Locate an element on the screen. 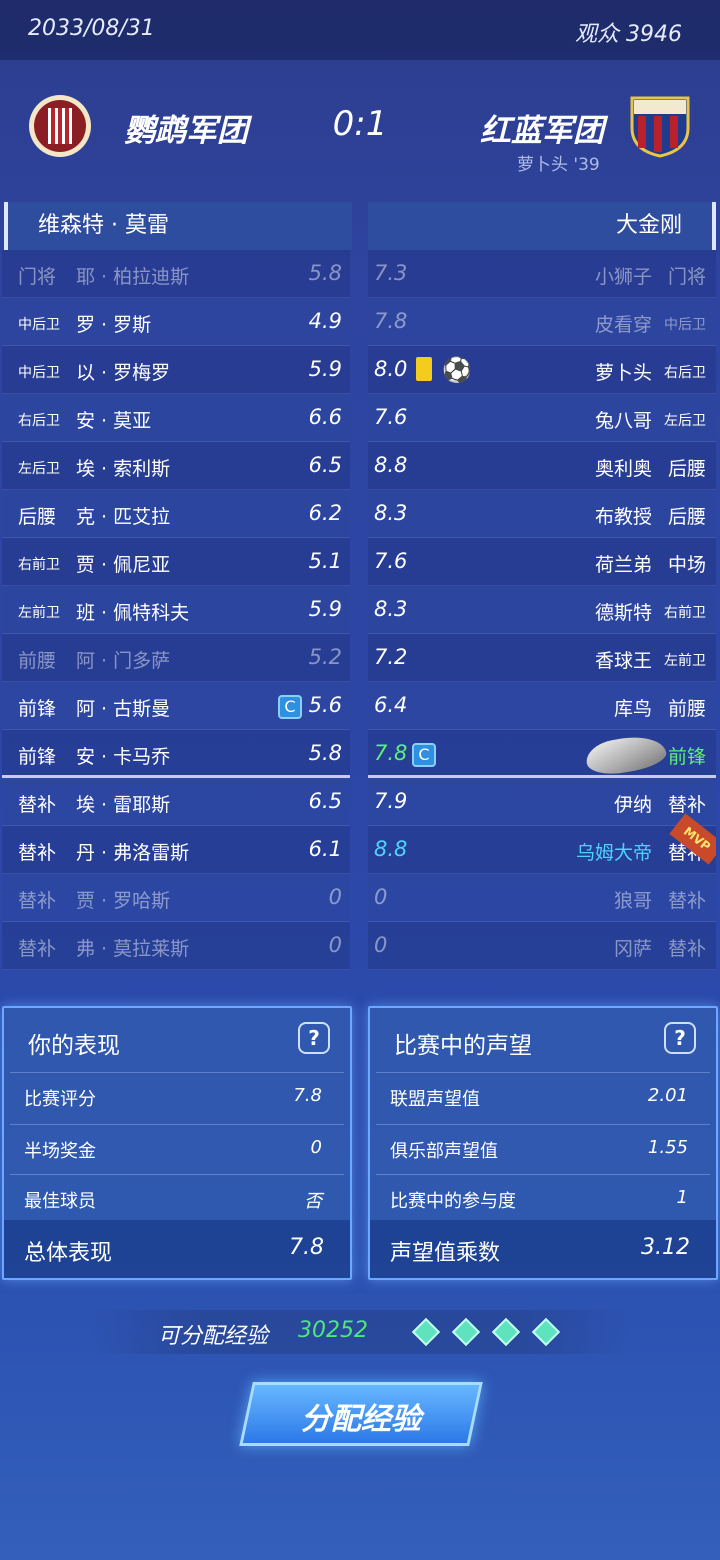 The height and width of the screenshot is (1560, 720). player-row: 门将耶 · 柏拉迪斯 5.8 is located at coordinates (176, 274).